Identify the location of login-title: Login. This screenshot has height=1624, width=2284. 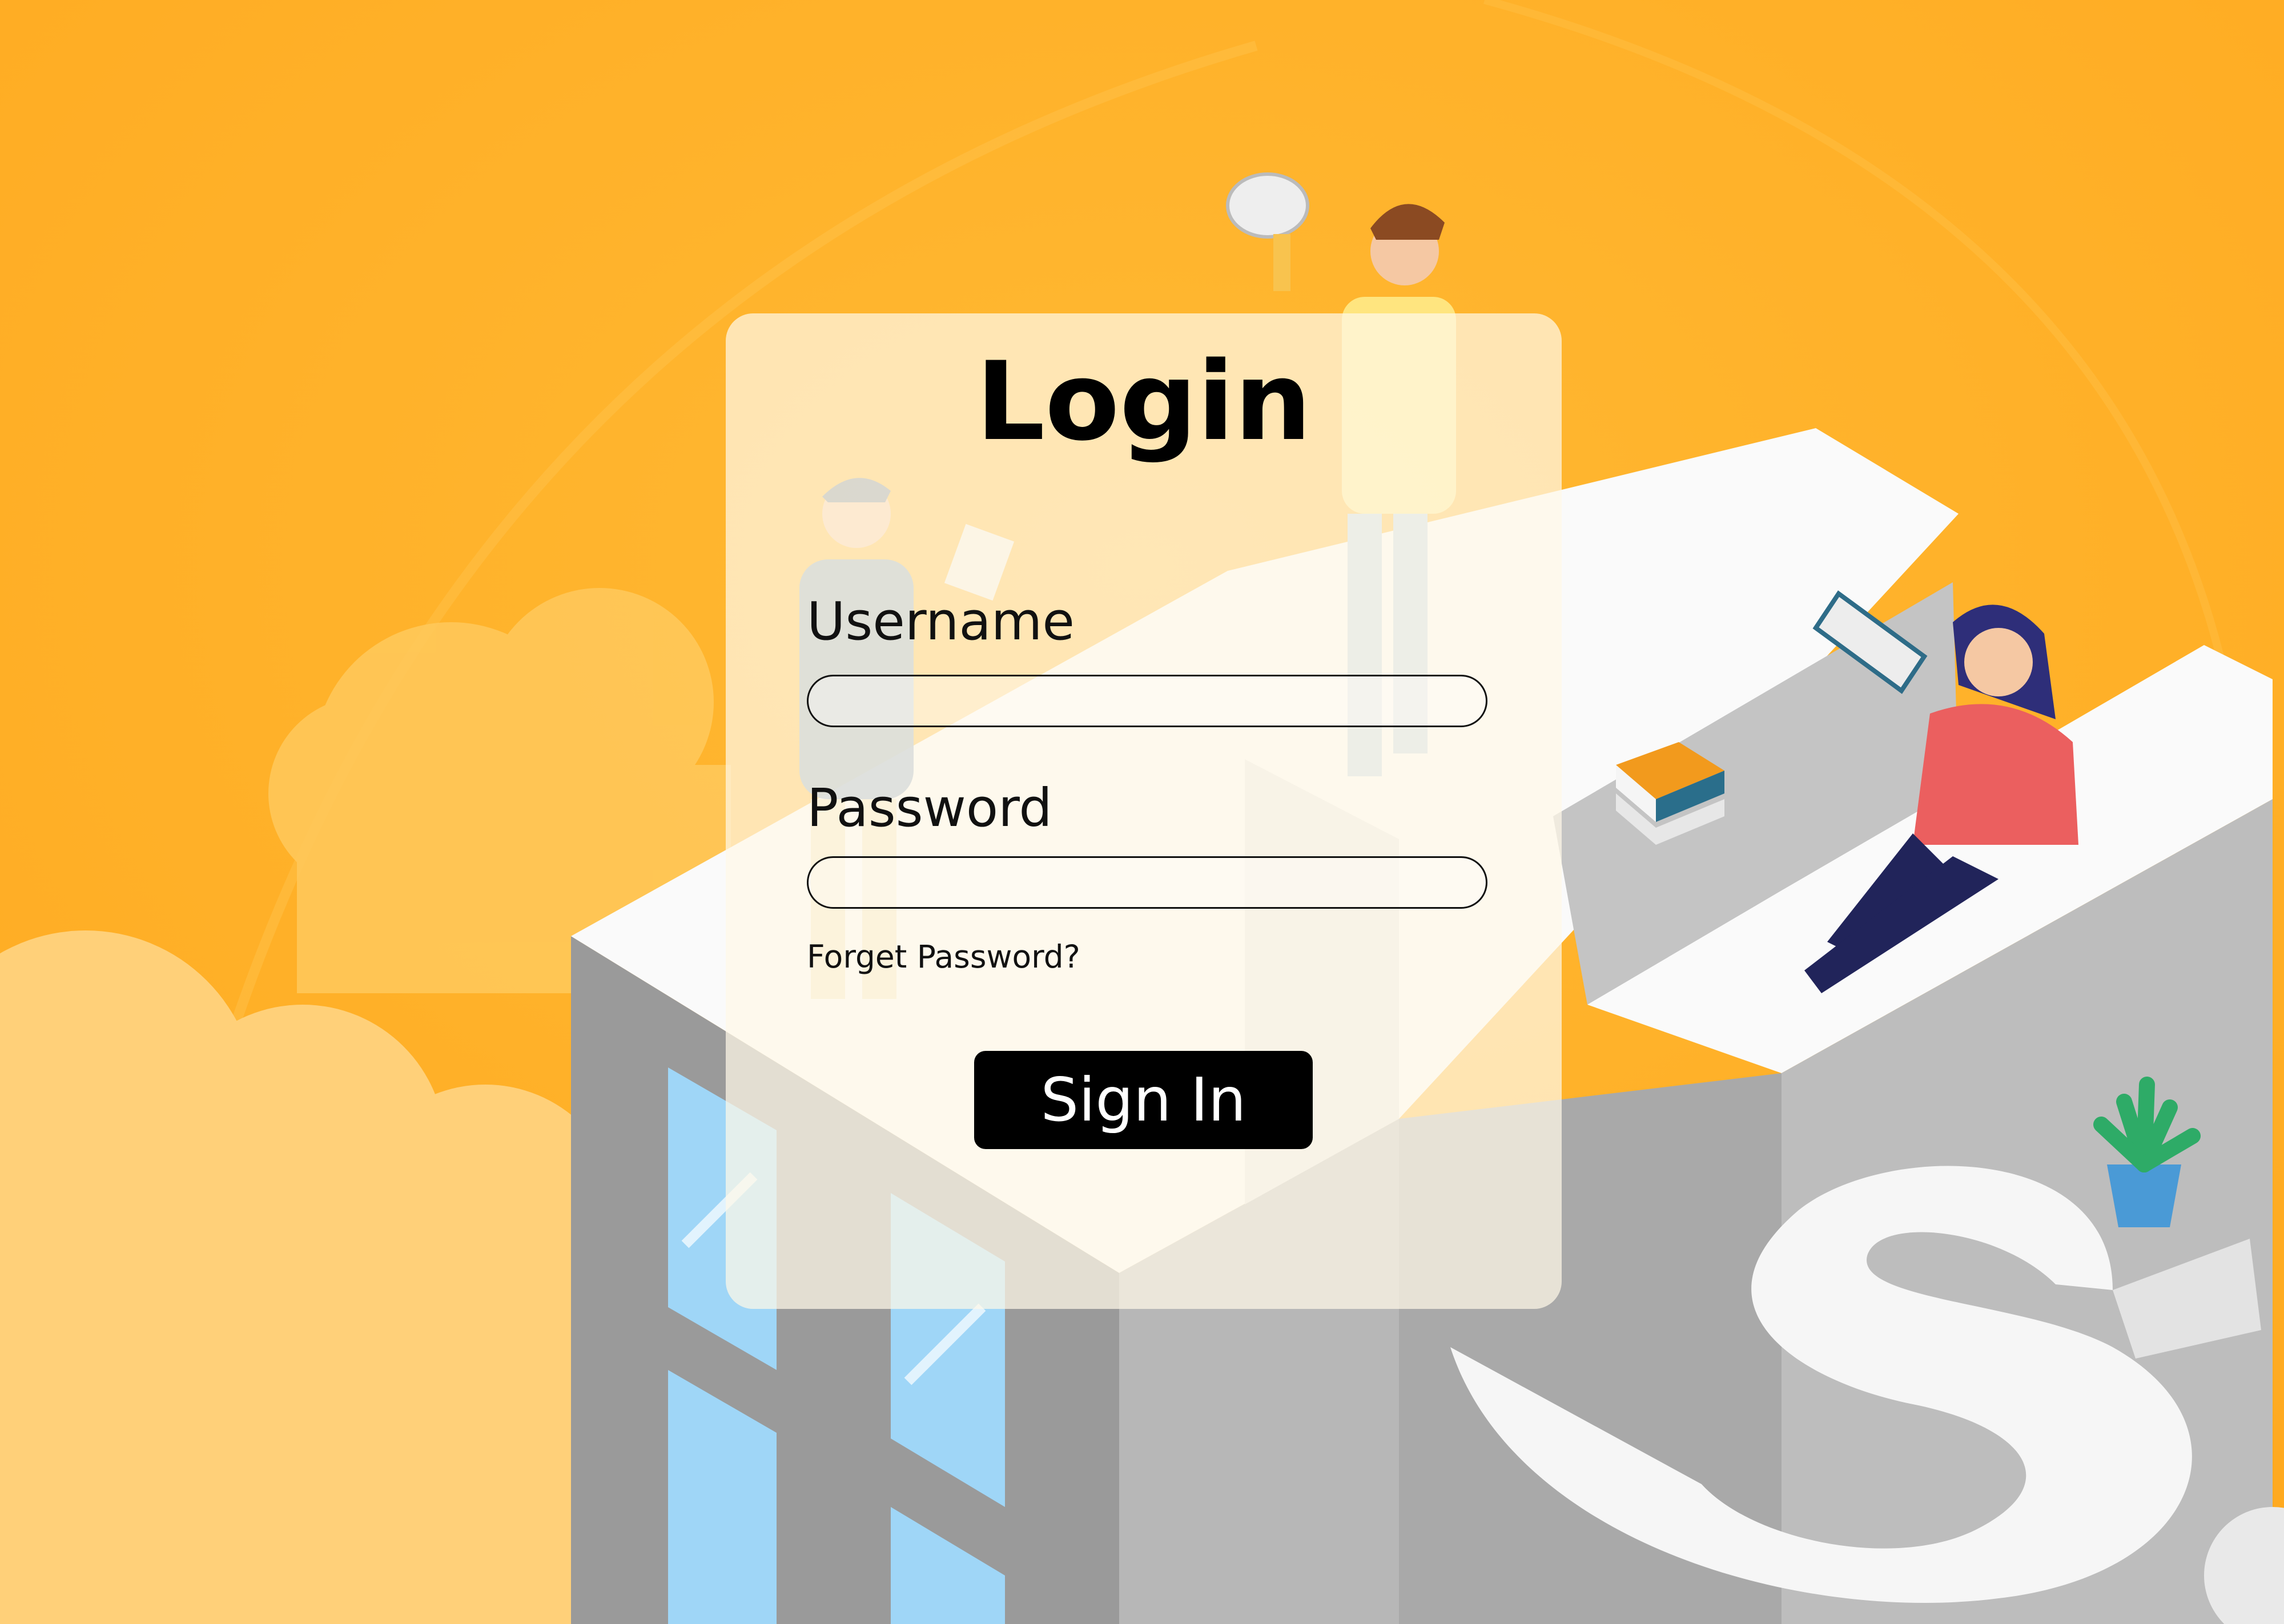
(1144, 401).